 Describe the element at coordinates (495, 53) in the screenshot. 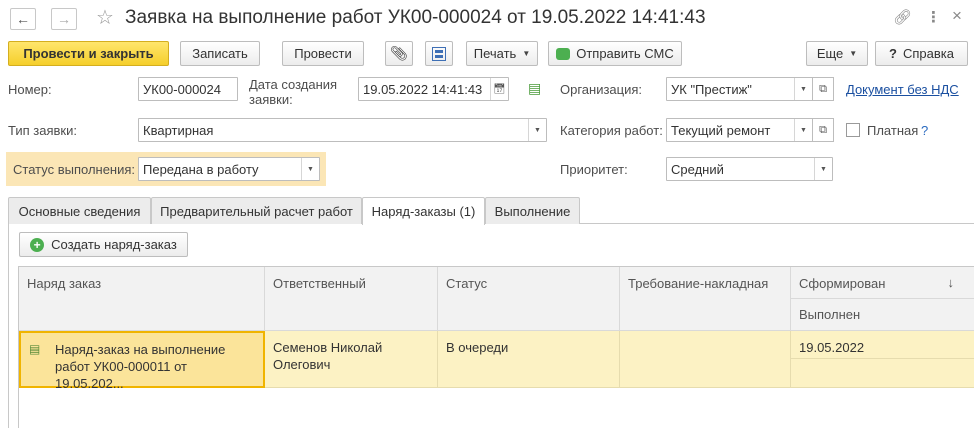

I see `print-label: Печать` at that location.